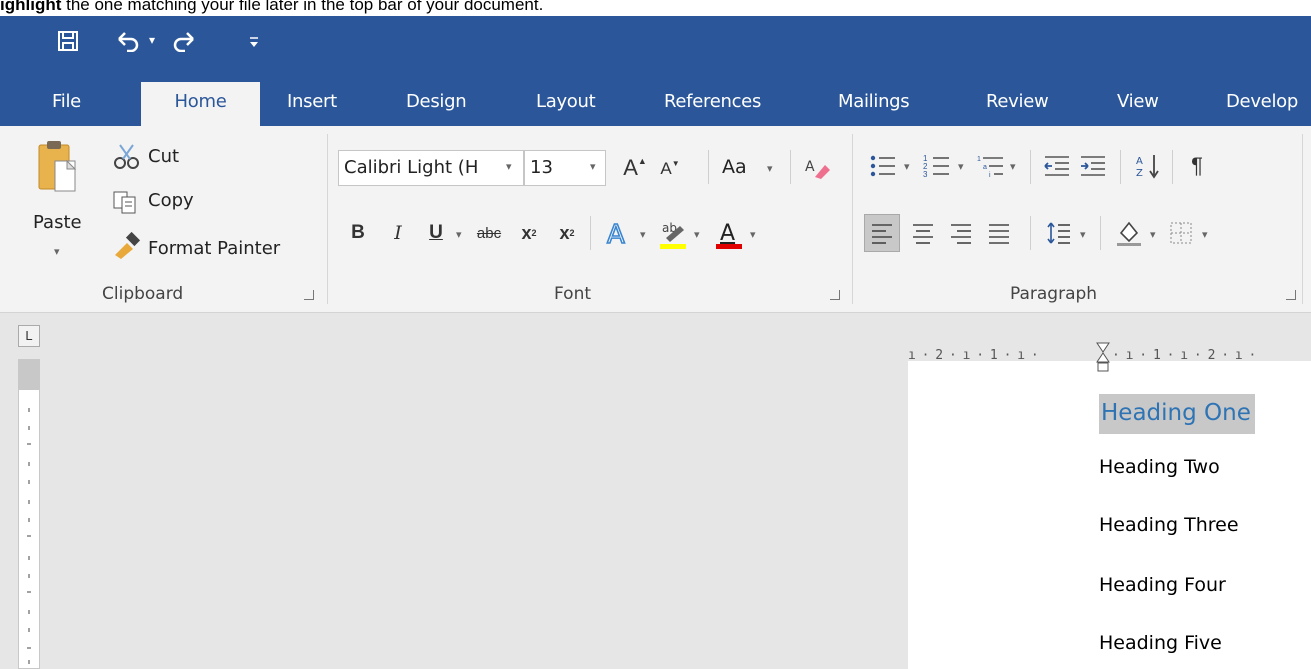 Image resolution: width=1311 pixels, height=669 pixels. Describe the element at coordinates (1129, 233) in the screenshot. I see `shading-icon` at that location.